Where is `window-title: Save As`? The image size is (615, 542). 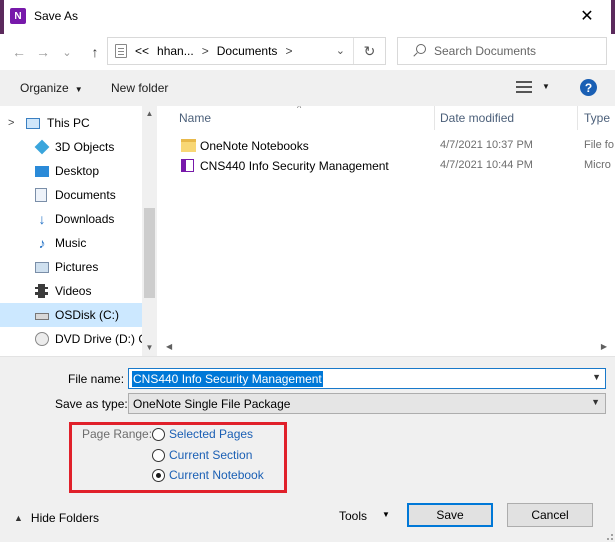
window-title: Save As is located at coordinates (56, 16).